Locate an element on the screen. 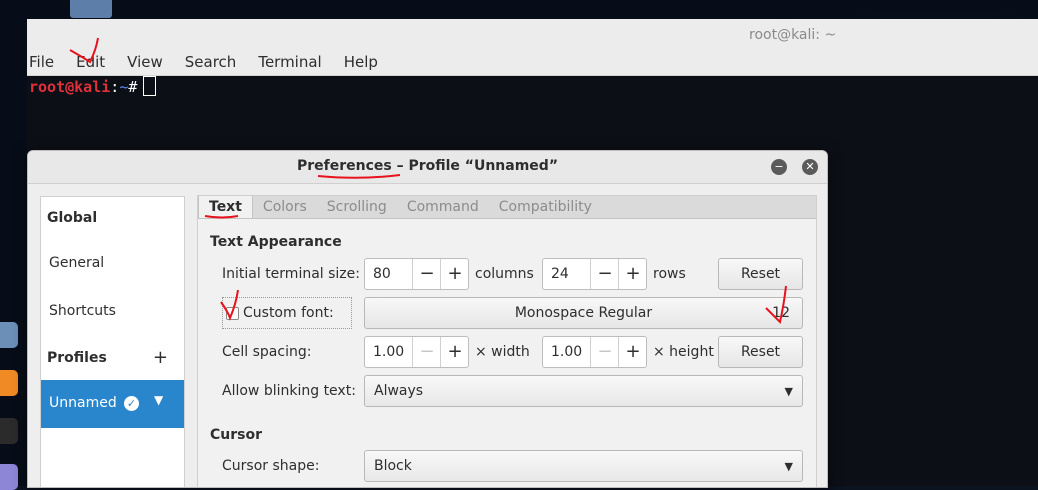 The image size is (1038, 490). dock-firefox-icon is located at coordinates (9, 383).